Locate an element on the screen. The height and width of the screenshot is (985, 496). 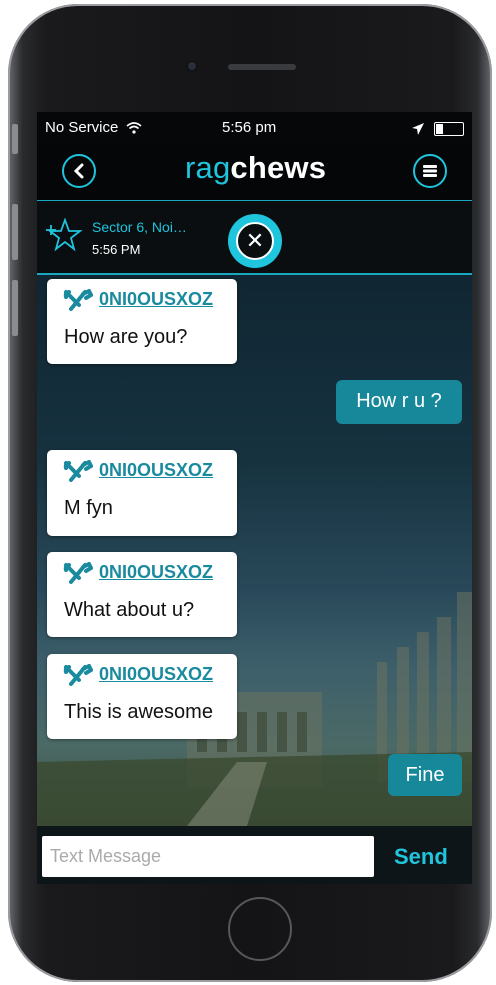
message-text: Fine is located at coordinates (425, 775).